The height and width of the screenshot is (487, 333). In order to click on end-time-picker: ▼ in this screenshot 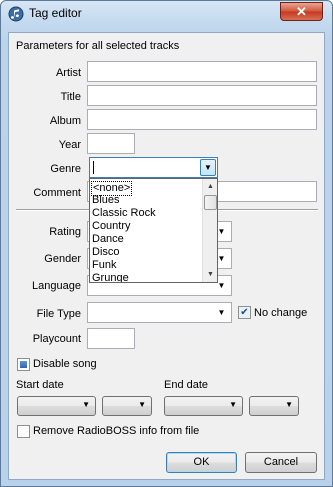, I will do `click(274, 406)`.